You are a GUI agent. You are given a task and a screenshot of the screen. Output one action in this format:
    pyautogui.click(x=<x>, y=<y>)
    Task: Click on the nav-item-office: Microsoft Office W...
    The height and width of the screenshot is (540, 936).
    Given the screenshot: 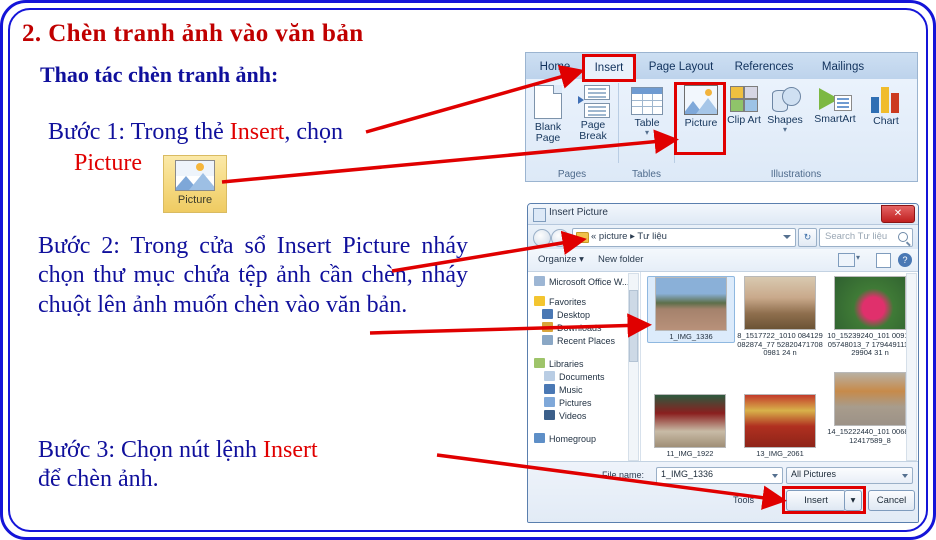 What is the action you would take?
    pyautogui.click(x=581, y=281)
    